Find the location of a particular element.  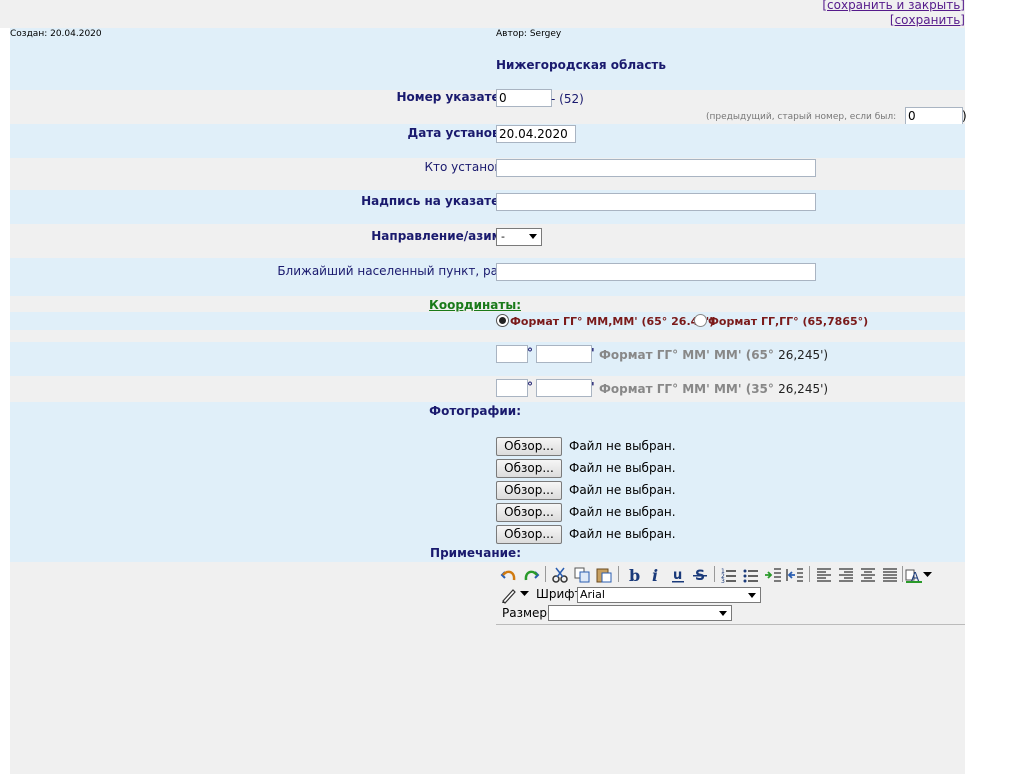

align-right-icon is located at coordinates (846, 575).